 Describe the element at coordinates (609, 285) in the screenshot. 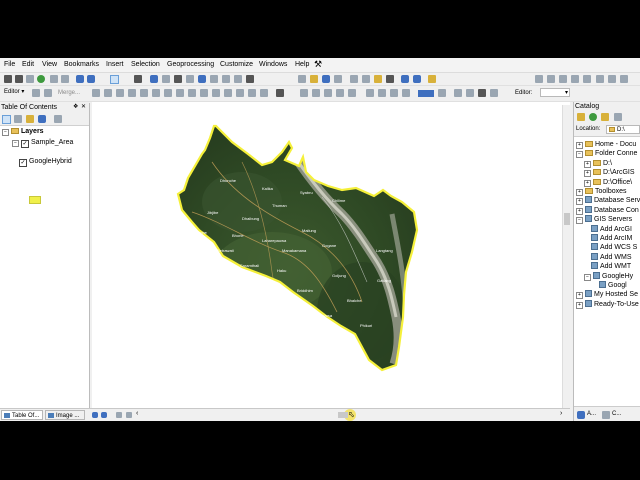

I see `catalog-item: Googl` at that location.